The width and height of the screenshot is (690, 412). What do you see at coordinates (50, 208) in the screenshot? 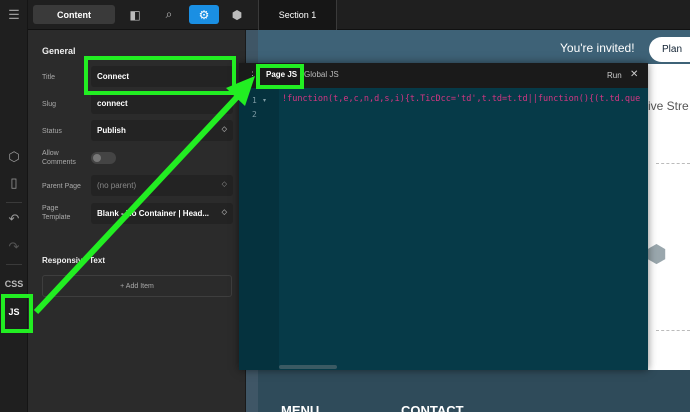
I see `page-template-label-line1: Page` at bounding box center [50, 208].